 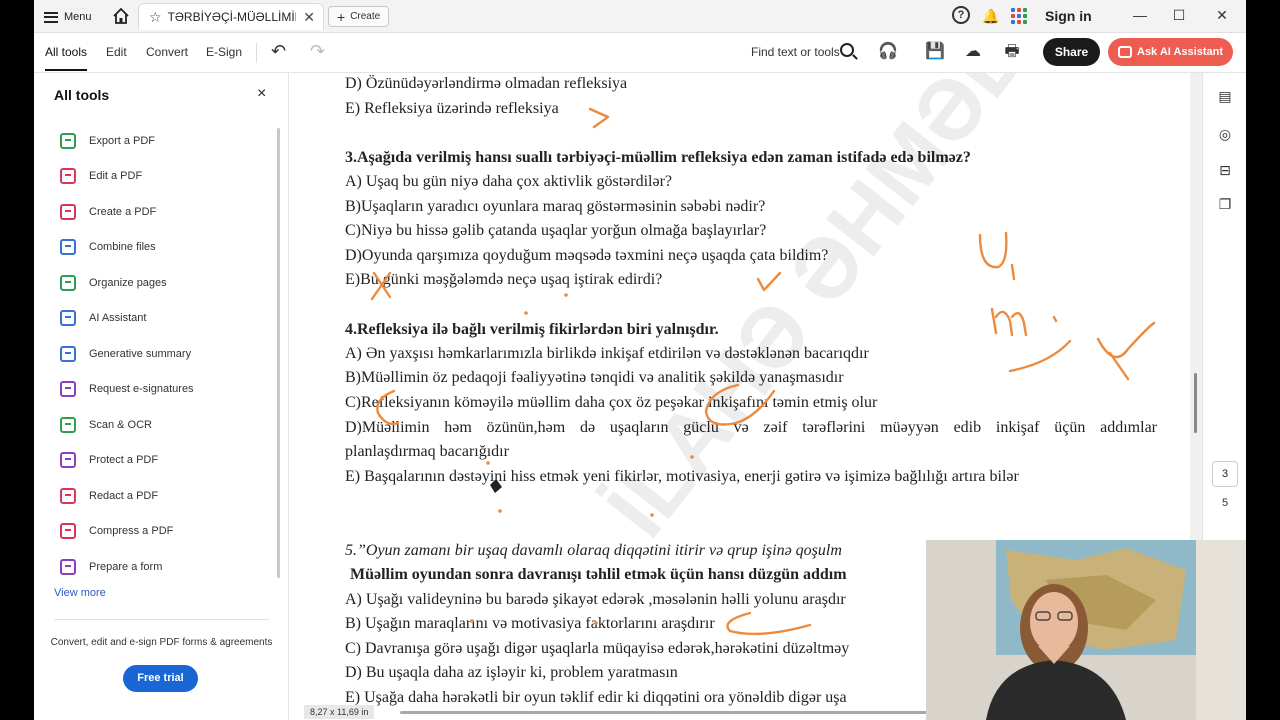 I want to click on search-icon, so click(x=847, y=50).